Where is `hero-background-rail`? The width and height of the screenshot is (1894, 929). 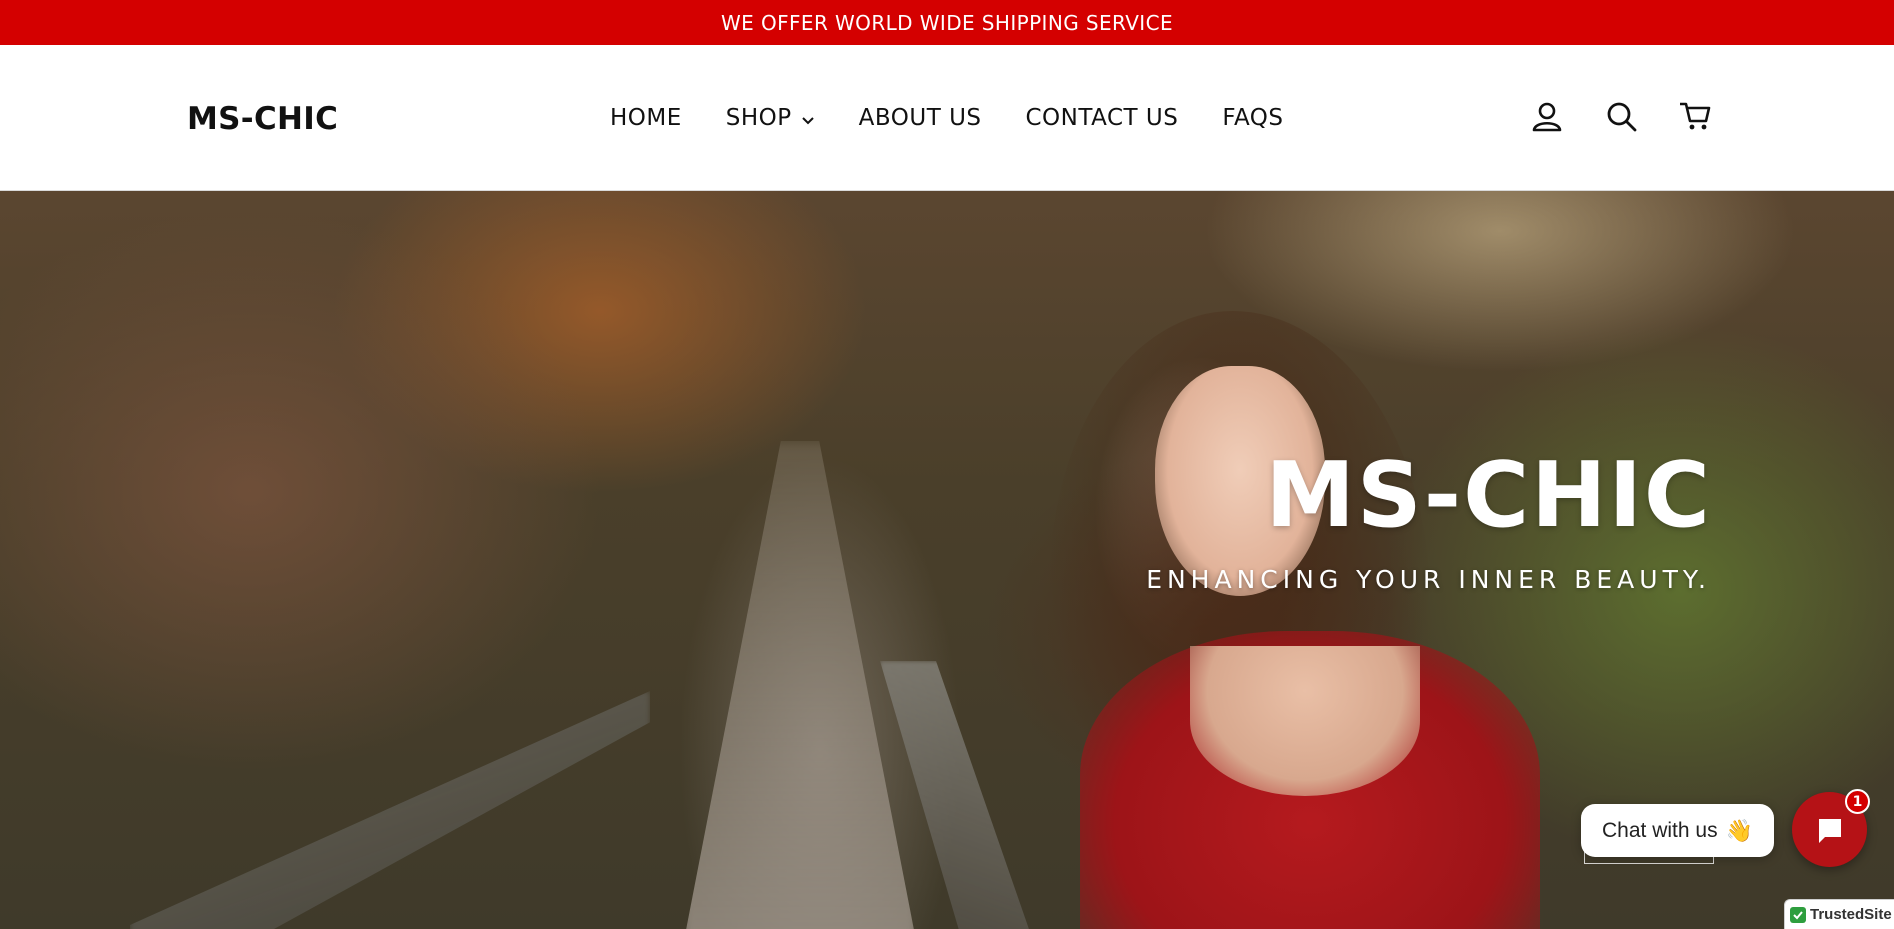 hero-background-rail is located at coordinates (390, 810).